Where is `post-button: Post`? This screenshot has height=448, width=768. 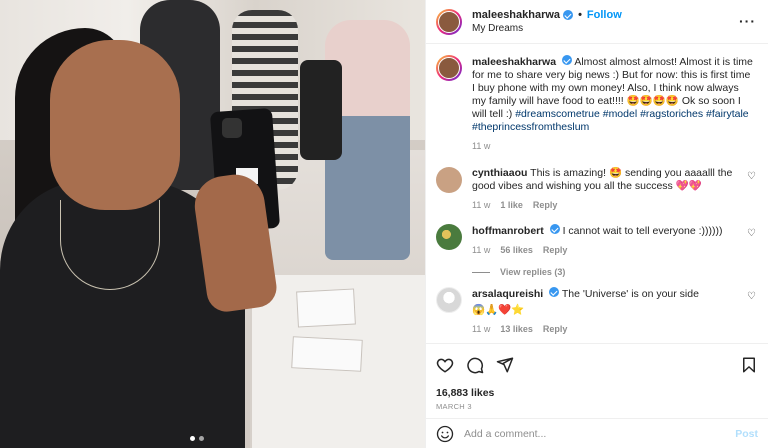 post-button: Post is located at coordinates (746, 434).